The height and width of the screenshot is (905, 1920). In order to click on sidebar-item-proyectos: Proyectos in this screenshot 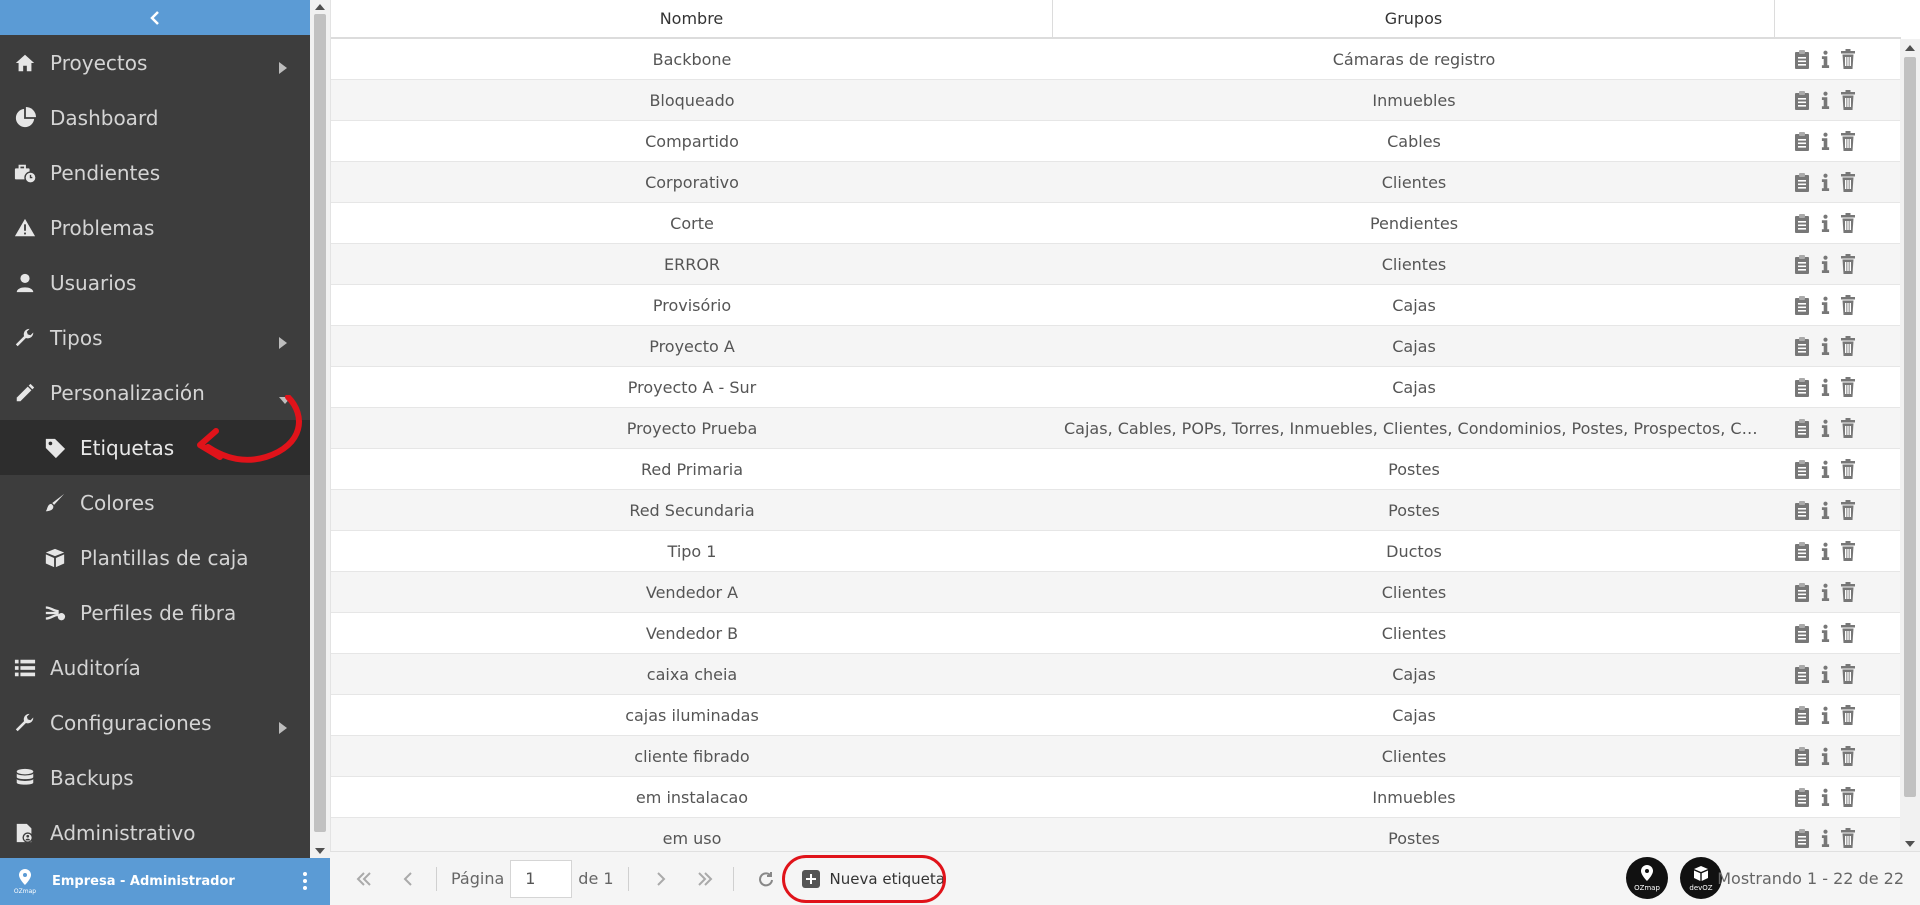, I will do `click(155, 62)`.